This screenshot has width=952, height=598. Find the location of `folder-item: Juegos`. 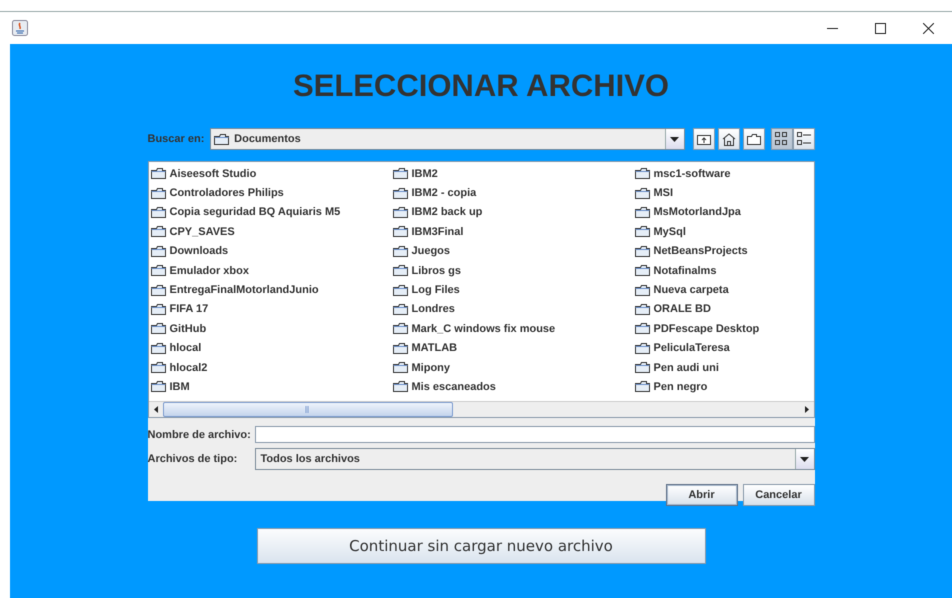

folder-item: Juegos is located at coordinates (431, 251).